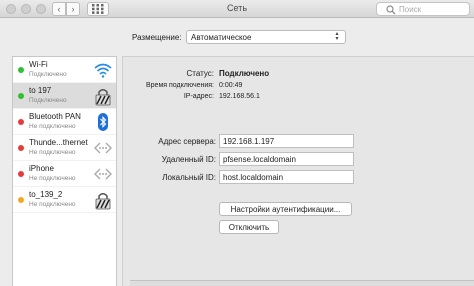  What do you see at coordinates (244, 73) in the screenshot?
I see `status-value: Подключено` at bounding box center [244, 73].